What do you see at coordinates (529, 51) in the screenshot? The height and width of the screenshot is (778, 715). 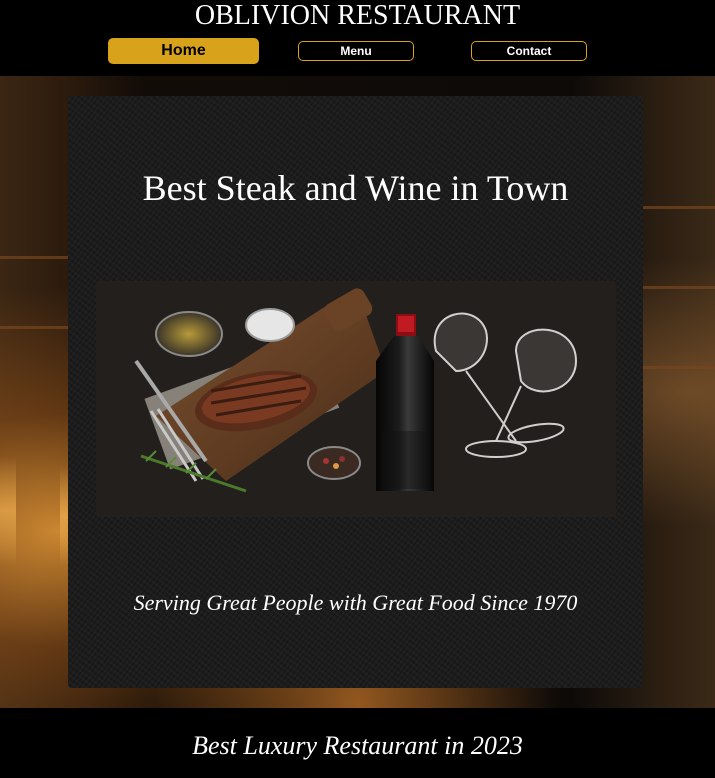 I see `nav-contact-button: Contact` at bounding box center [529, 51].